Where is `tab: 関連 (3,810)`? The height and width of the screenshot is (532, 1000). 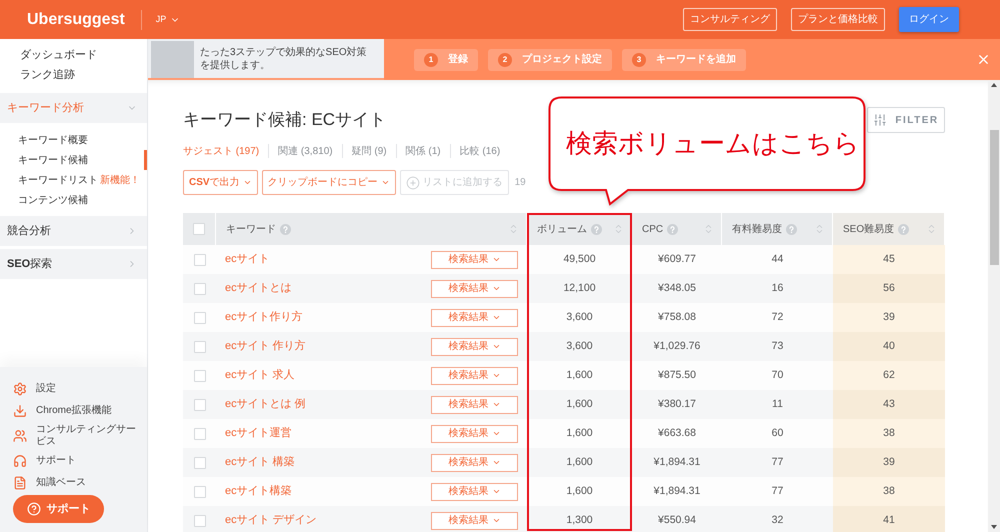 tab: 関連 (3,810) is located at coordinates (305, 151).